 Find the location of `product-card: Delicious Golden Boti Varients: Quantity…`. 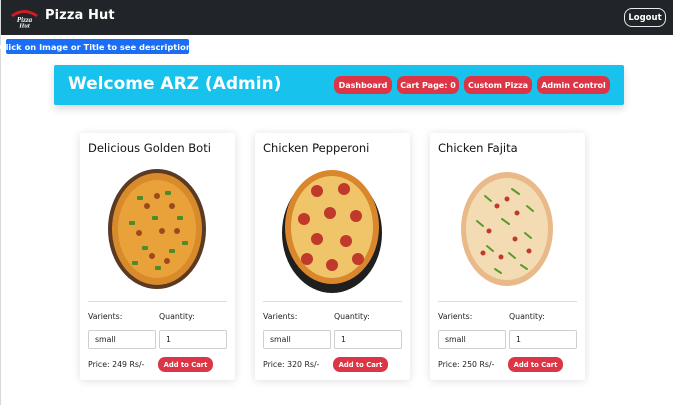

product-card: Delicious Golden Boti Varients: Quantity… is located at coordinates (157, 256).